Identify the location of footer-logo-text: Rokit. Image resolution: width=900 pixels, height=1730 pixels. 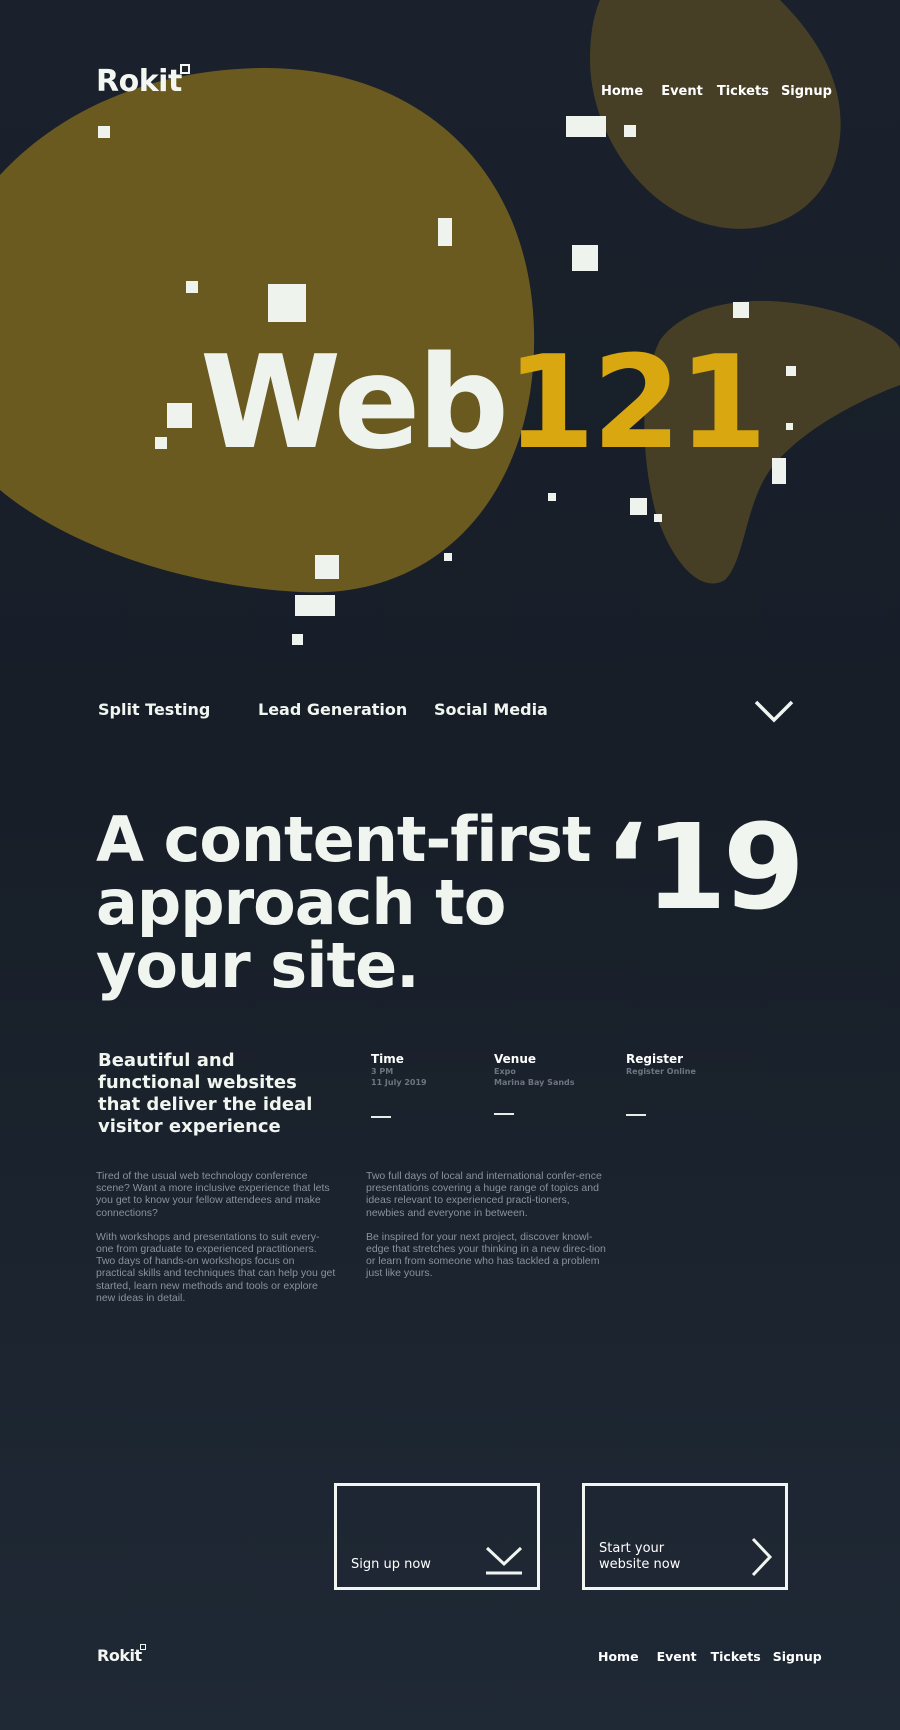
(119, 1655).